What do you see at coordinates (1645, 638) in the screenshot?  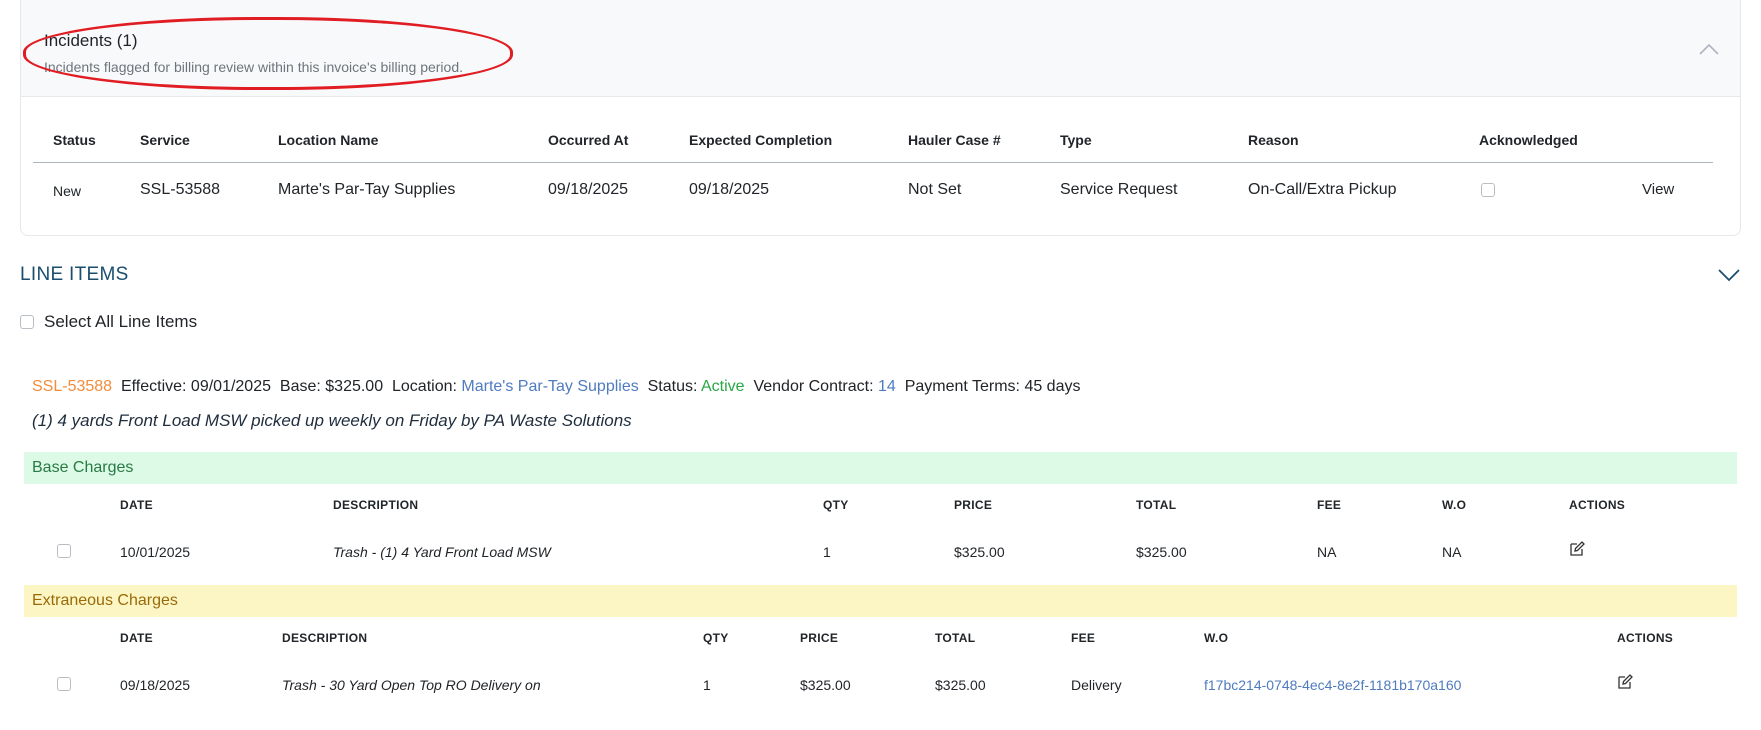 I see `extra-col-actions: ACTIONS` at bounding box center [1645, 638].